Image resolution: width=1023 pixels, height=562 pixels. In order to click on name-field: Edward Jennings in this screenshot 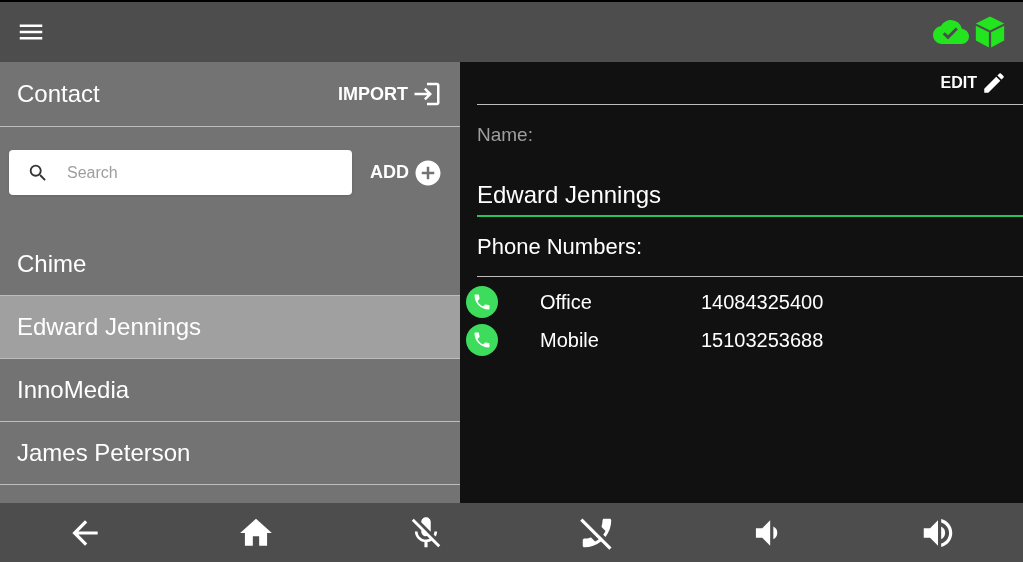, I will do `click(750, 196)`.